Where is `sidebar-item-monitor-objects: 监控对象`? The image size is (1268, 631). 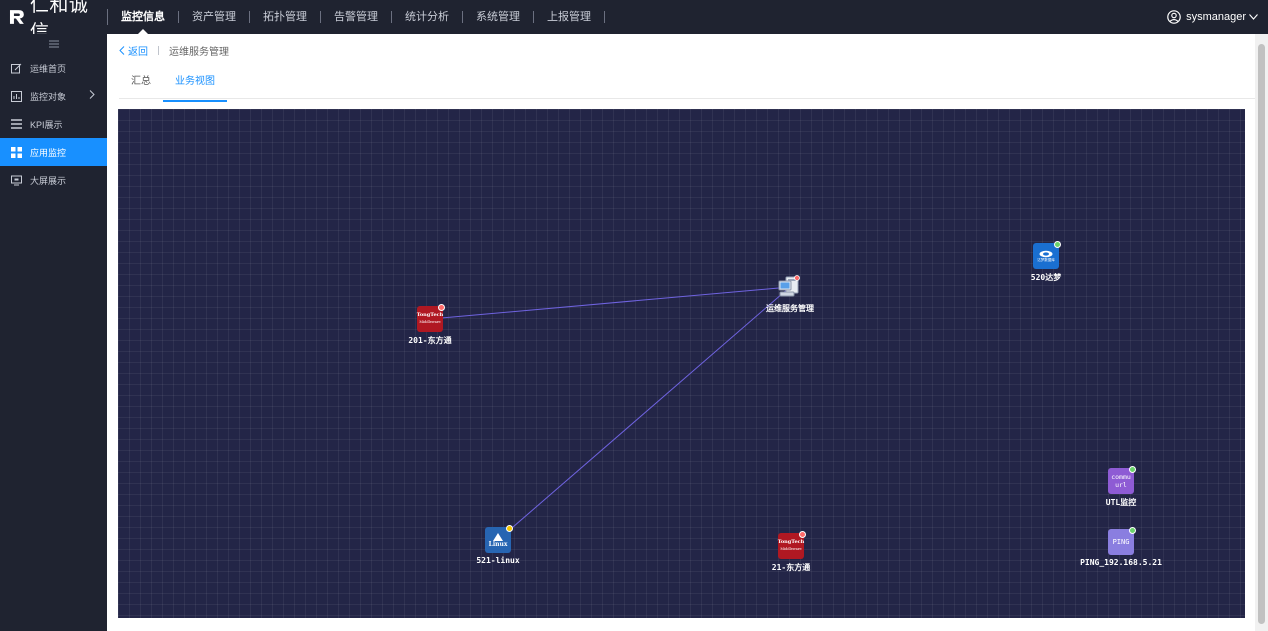 sidebar-item-monitor-objects: 监控对象 is located at coordinates (53, 96).